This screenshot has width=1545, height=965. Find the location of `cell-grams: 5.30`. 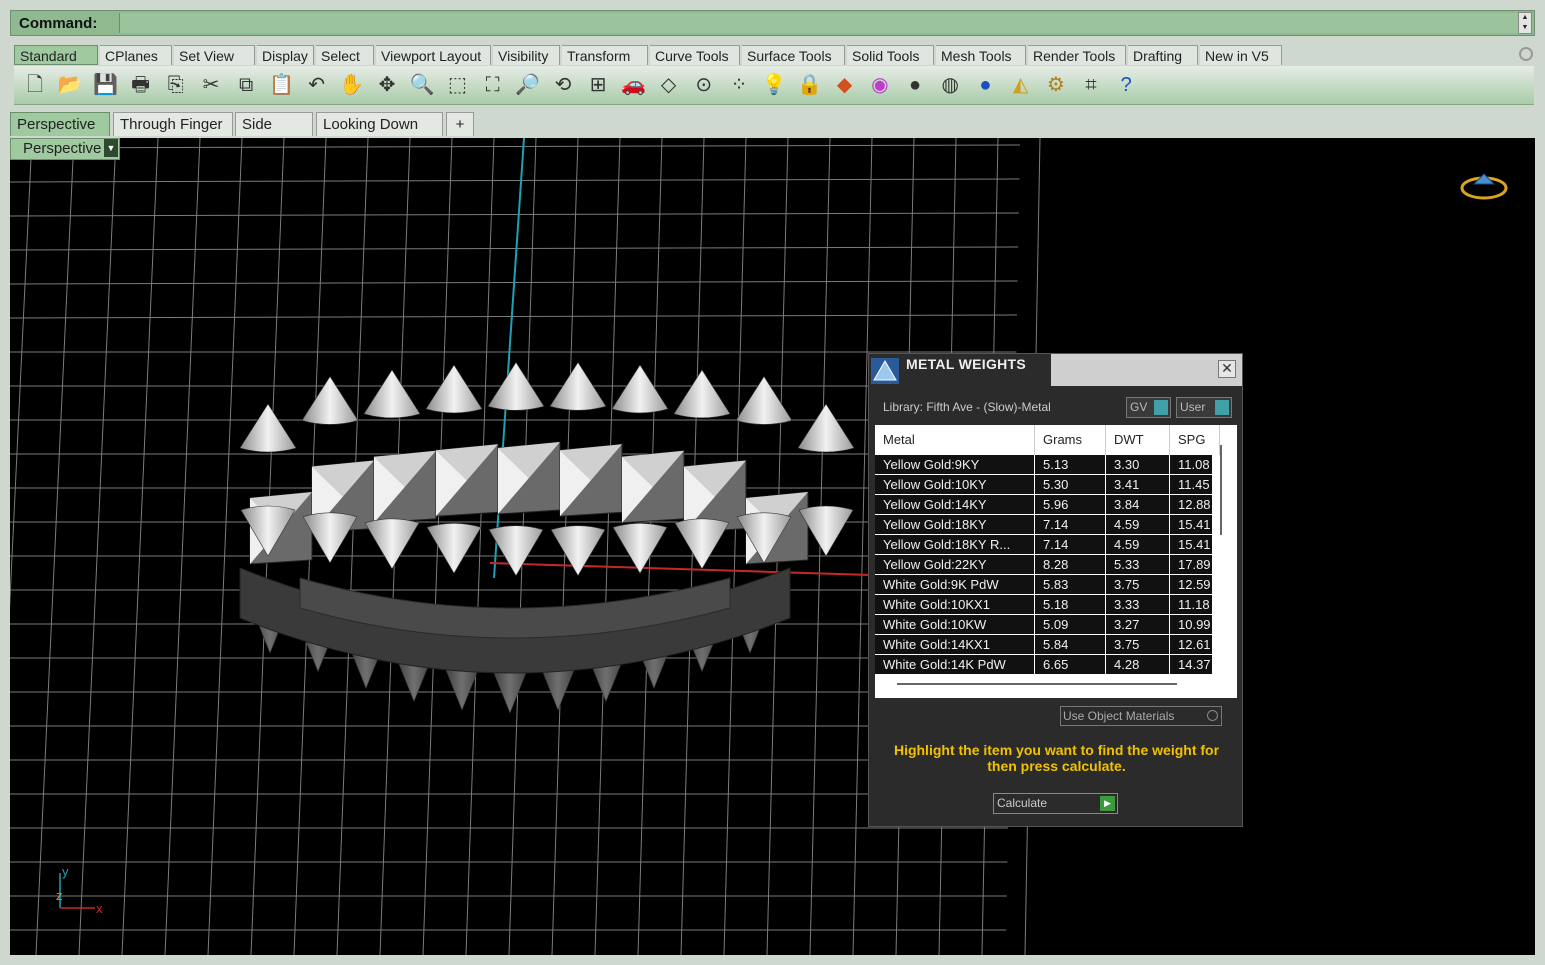

cell-grams: 5.30 is located at coordinates (1070, 484).